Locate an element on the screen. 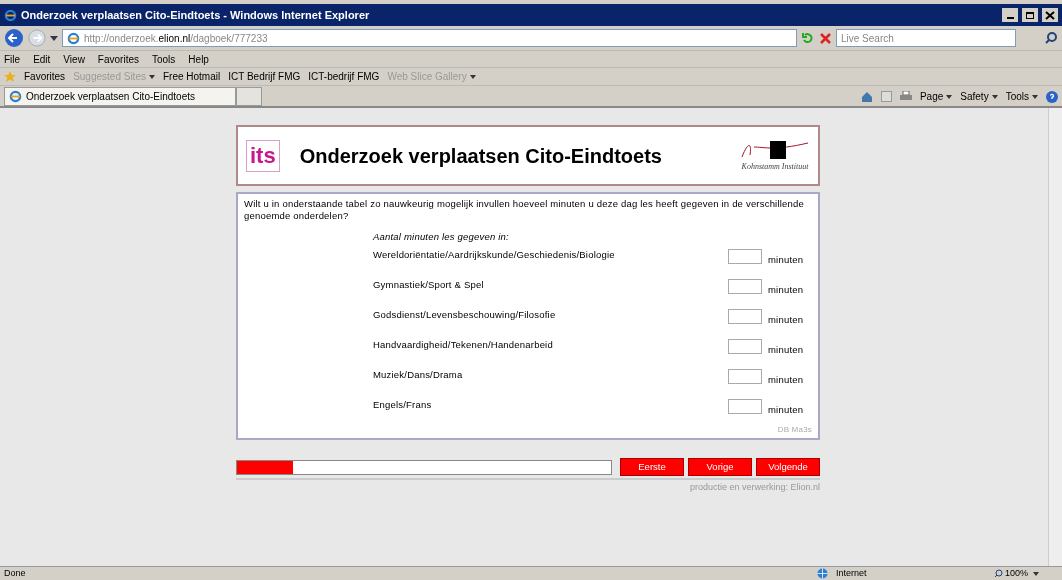 This screenshot has height=580, width=1062. favorites-link: Free Hotmail is located at coordinates (191, 76).